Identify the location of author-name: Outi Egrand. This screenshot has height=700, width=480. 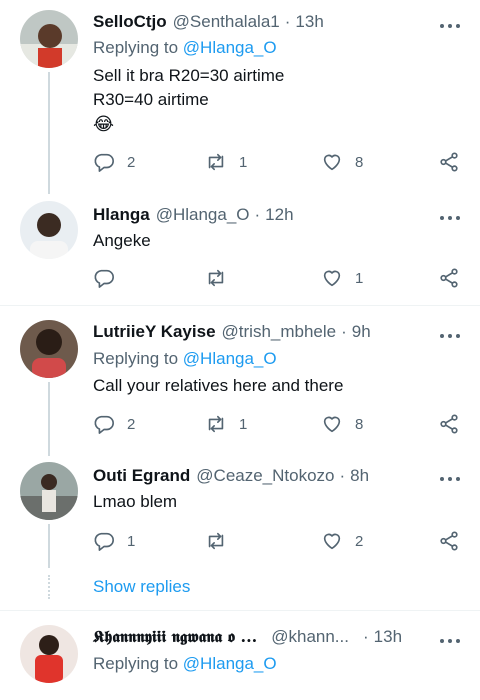
(141, 476).